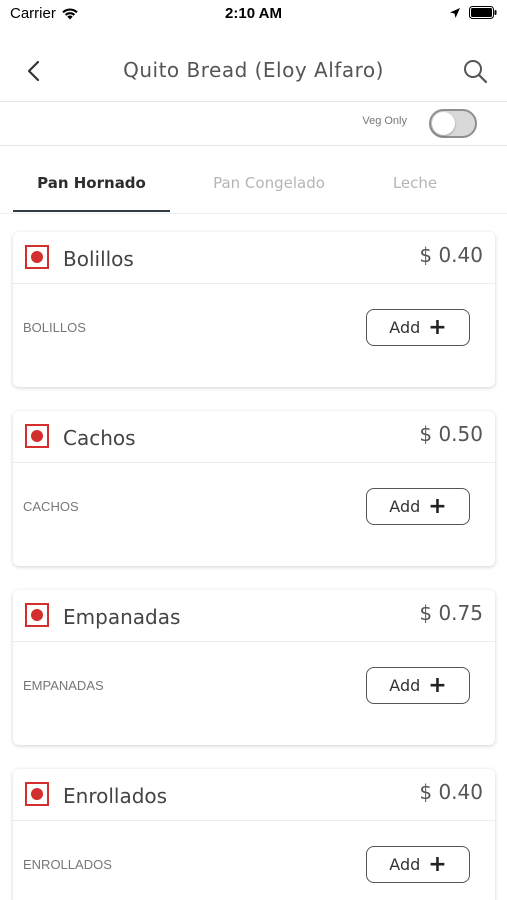 The width and height of the screenshot is (507, 900). I want to click on location-arrow-icon, so click(455, 12).